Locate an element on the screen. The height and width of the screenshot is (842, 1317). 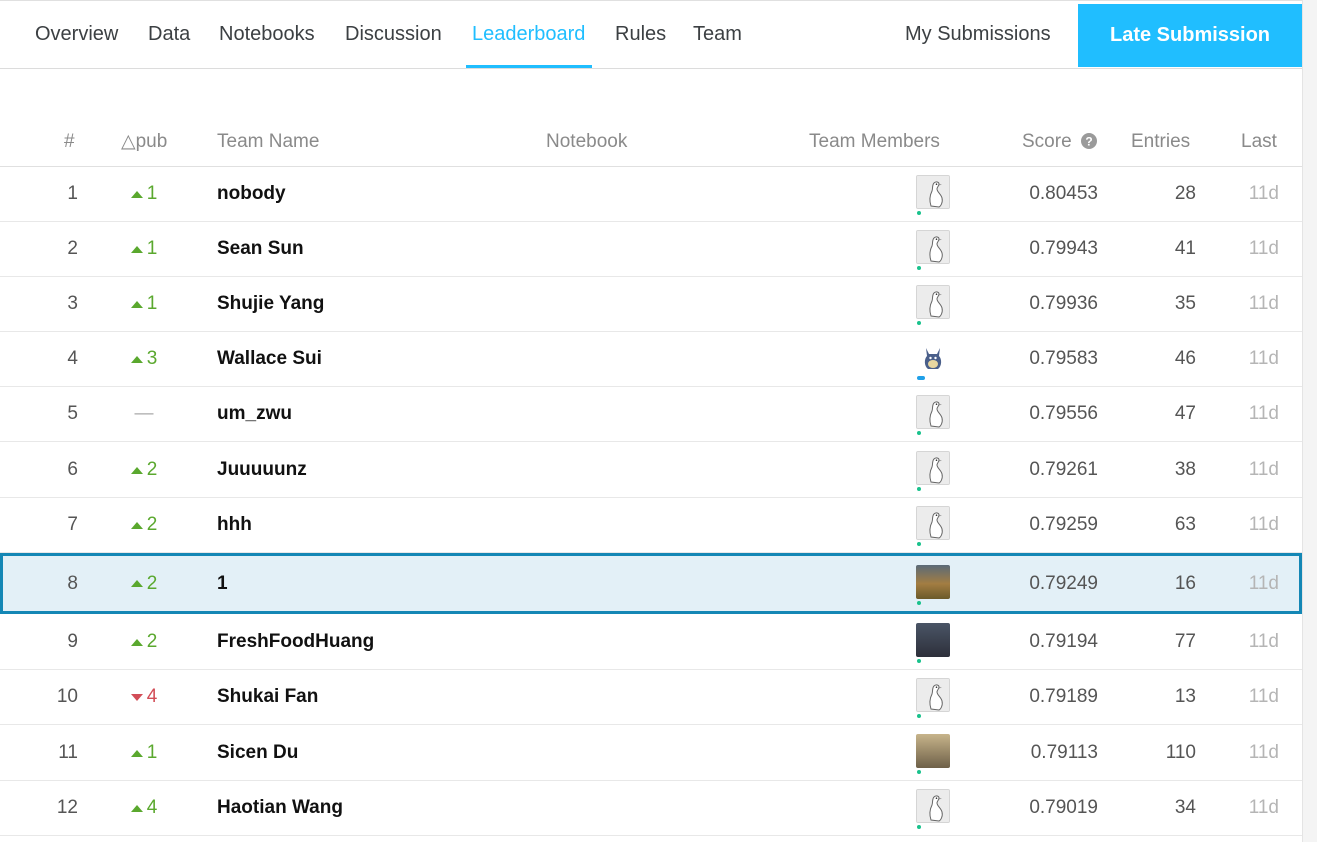
scrollbar is located at coordinates (1309, 421).